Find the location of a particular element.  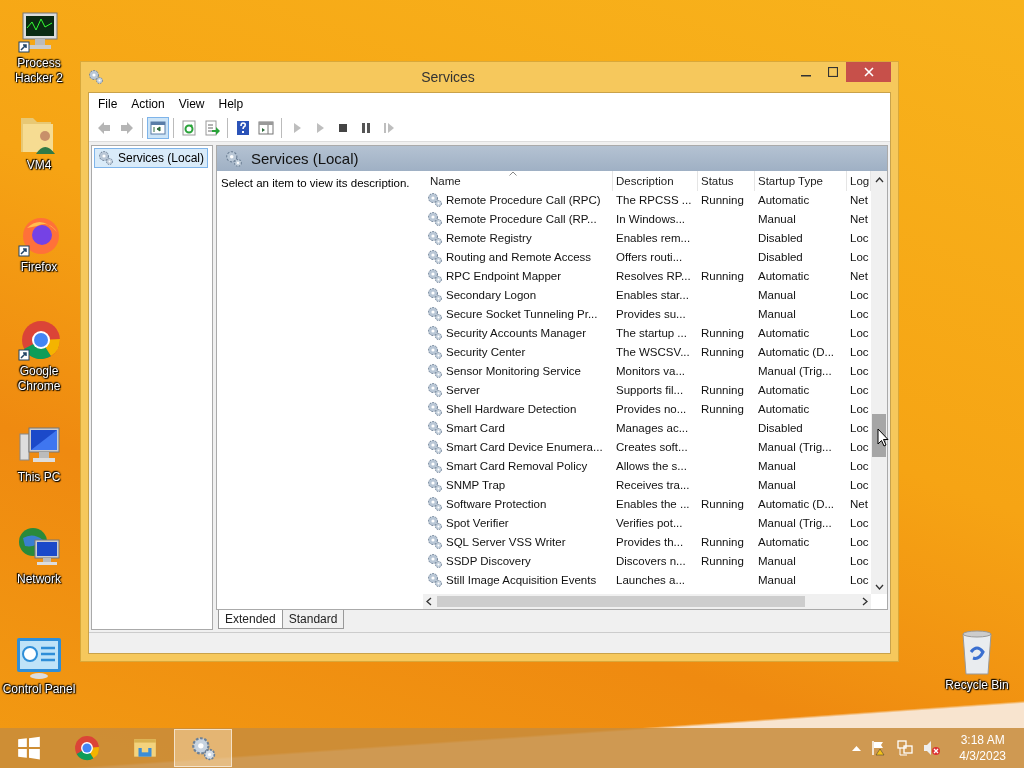

service-name: Smart Card Removal Policy is located at coordinates (517, 465).